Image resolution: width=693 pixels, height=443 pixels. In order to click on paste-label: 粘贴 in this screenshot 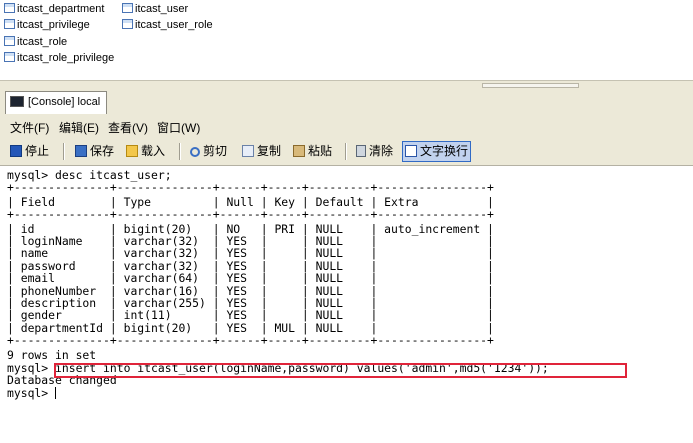, I will do `click(320, 151)`.